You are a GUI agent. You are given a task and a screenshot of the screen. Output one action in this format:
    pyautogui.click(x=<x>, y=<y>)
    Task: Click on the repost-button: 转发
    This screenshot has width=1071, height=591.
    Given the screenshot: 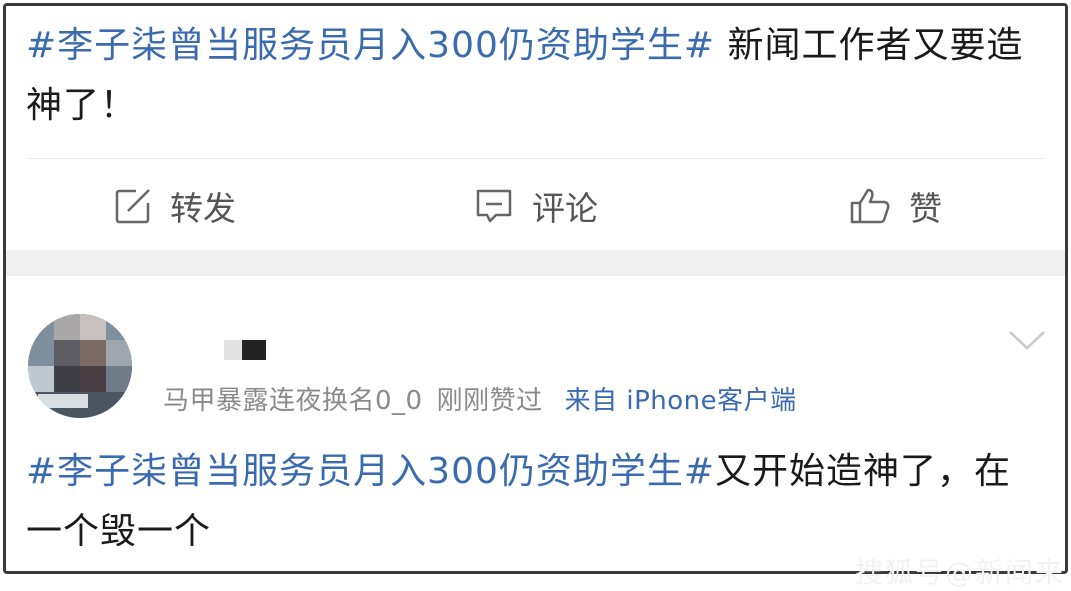 What is the action you would take?
    pyautogui.click(x=175, y=206)
    